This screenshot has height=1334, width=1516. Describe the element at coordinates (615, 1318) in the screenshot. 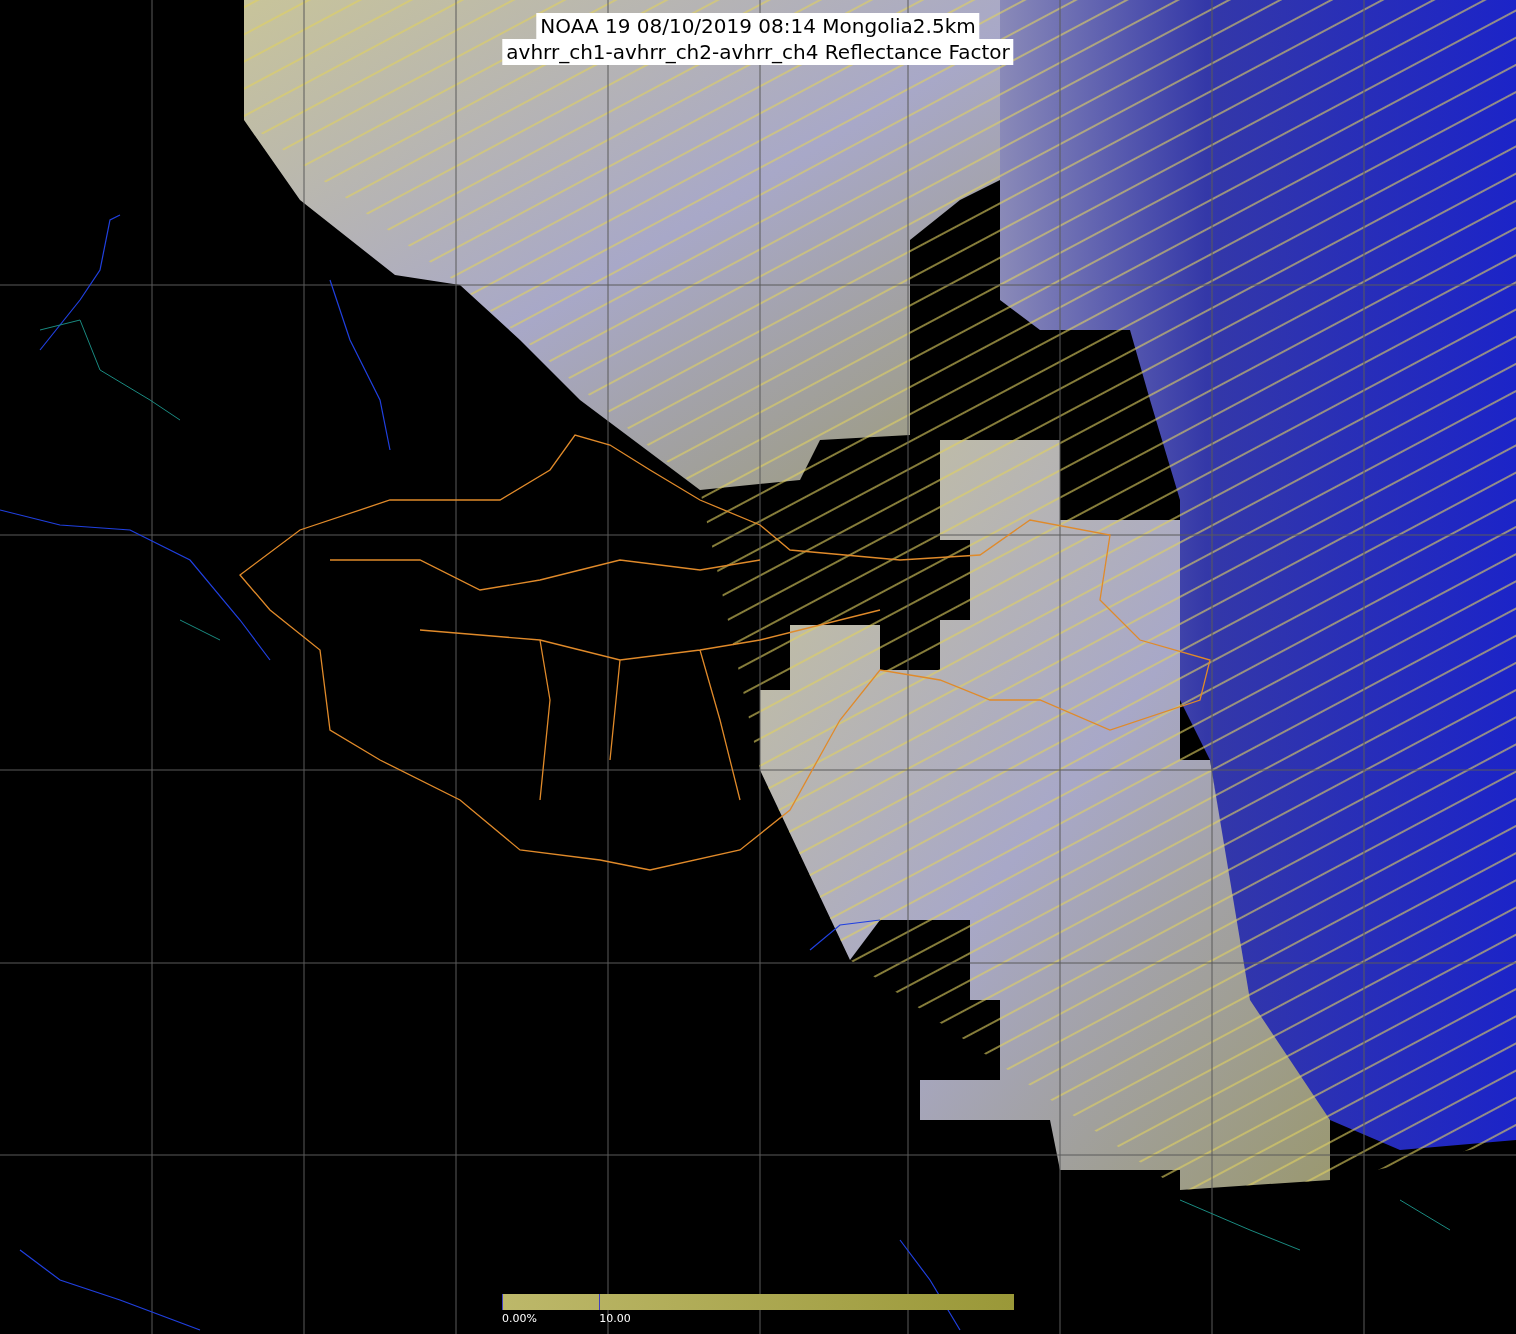

I see `colorbar-tick-label: 10.00` at that location.